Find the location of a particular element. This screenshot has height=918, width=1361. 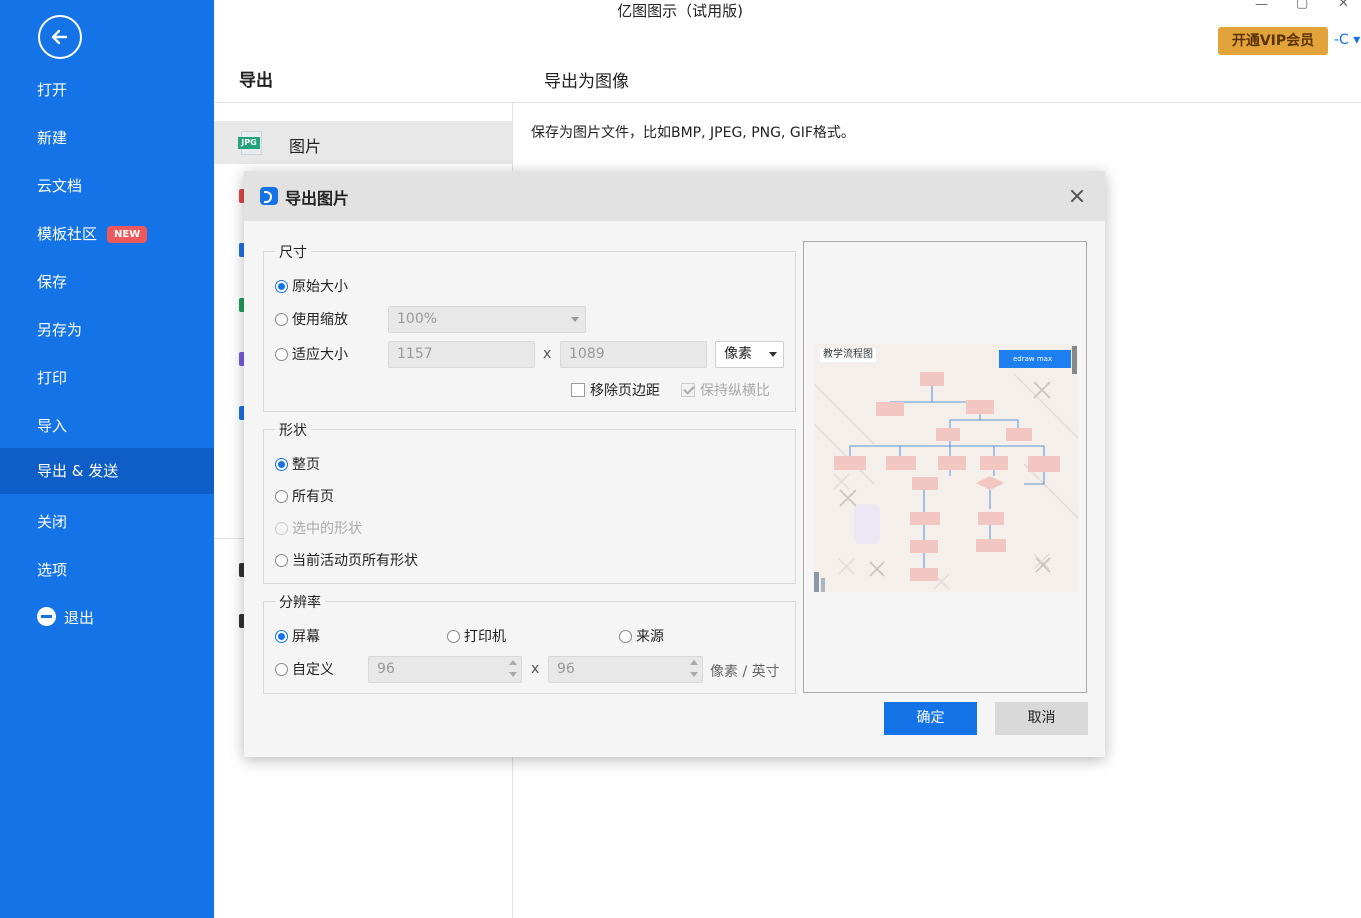

preview-thumbnail: 教学流程图 edraw max is located at coordinates (946, 468).